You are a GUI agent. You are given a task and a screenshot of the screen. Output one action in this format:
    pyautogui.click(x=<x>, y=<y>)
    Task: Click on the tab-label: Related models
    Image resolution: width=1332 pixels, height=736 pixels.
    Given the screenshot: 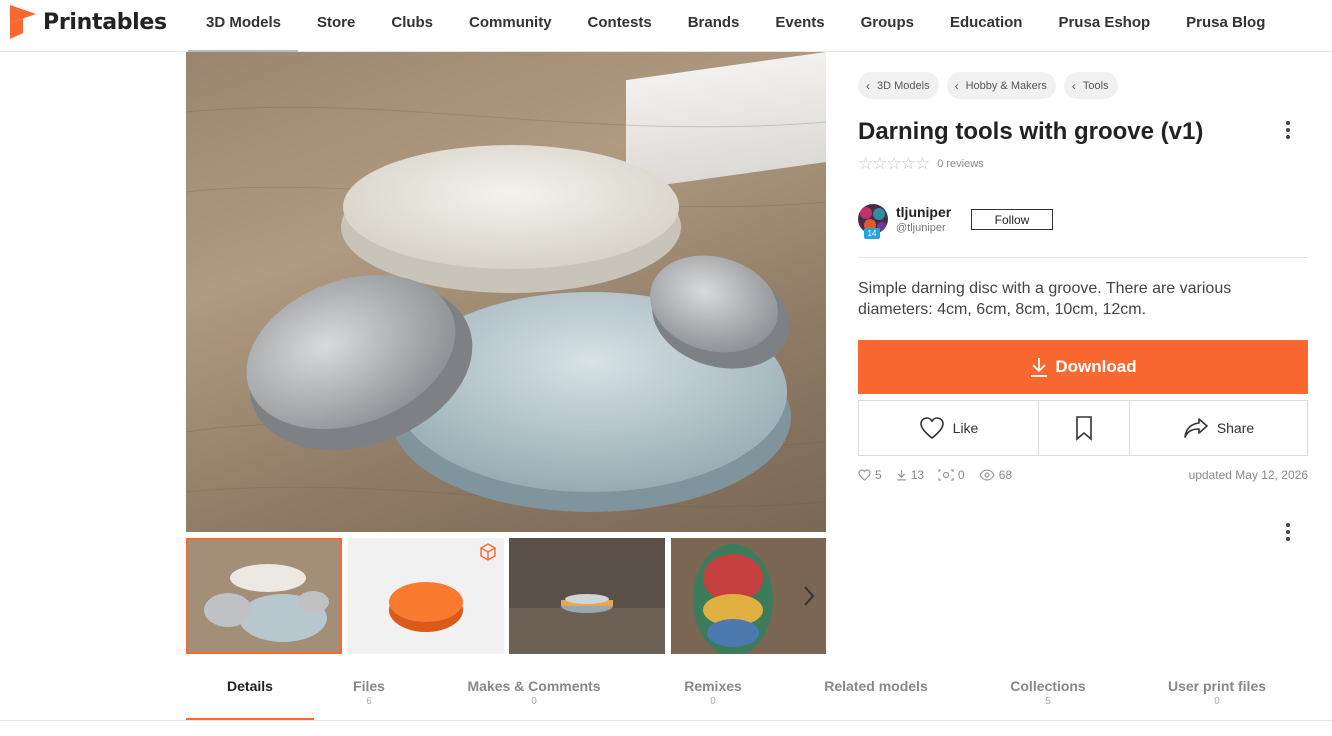 What is the action you would take?
    pyautogui.click(x=876, y=686)
    